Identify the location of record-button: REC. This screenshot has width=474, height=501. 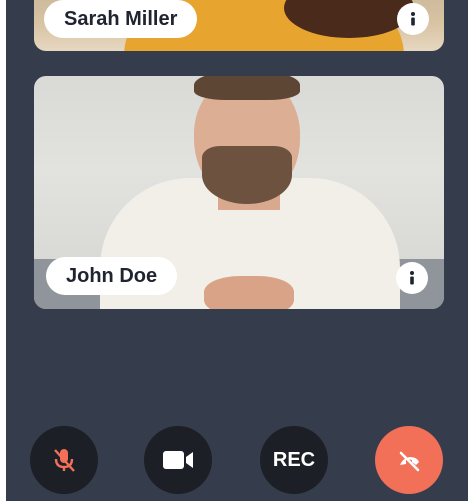
(294, 460).